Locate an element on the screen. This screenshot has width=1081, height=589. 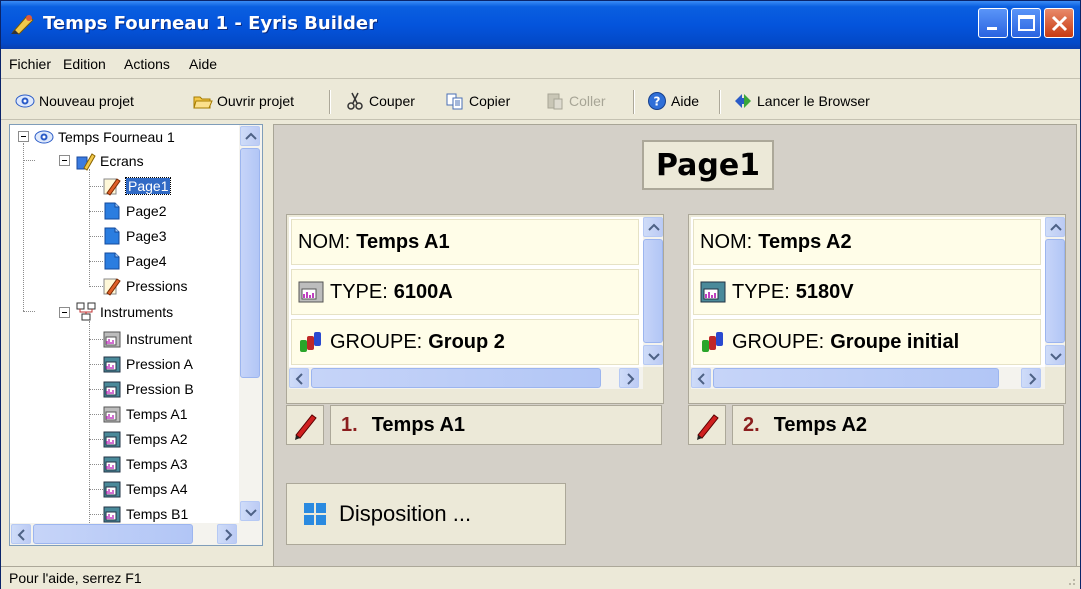
tree-item-temps-a3: Temps A3 is located at coordinates (144, 464).